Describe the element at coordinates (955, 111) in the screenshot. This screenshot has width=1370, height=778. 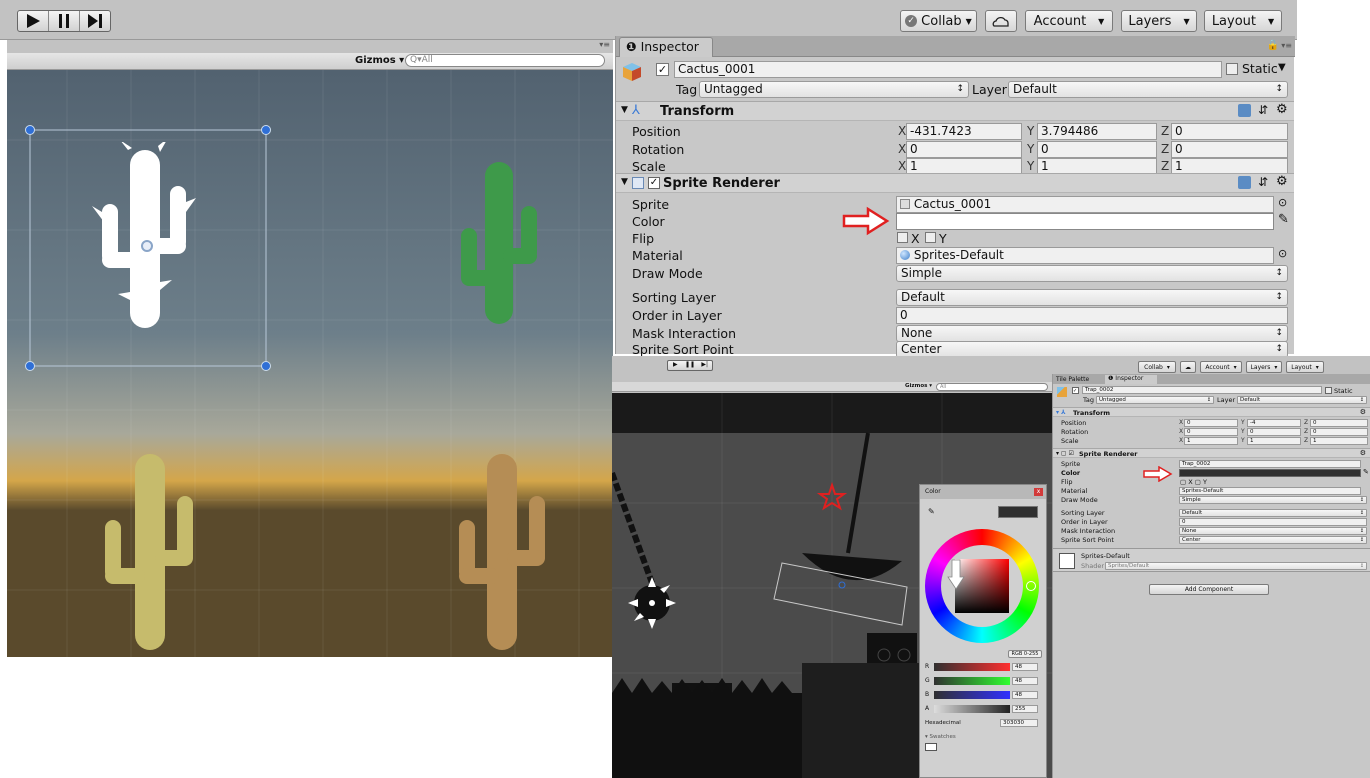
I see `transform-header: ▼ ⅄ Transform ⇵ ⚙` at that location.